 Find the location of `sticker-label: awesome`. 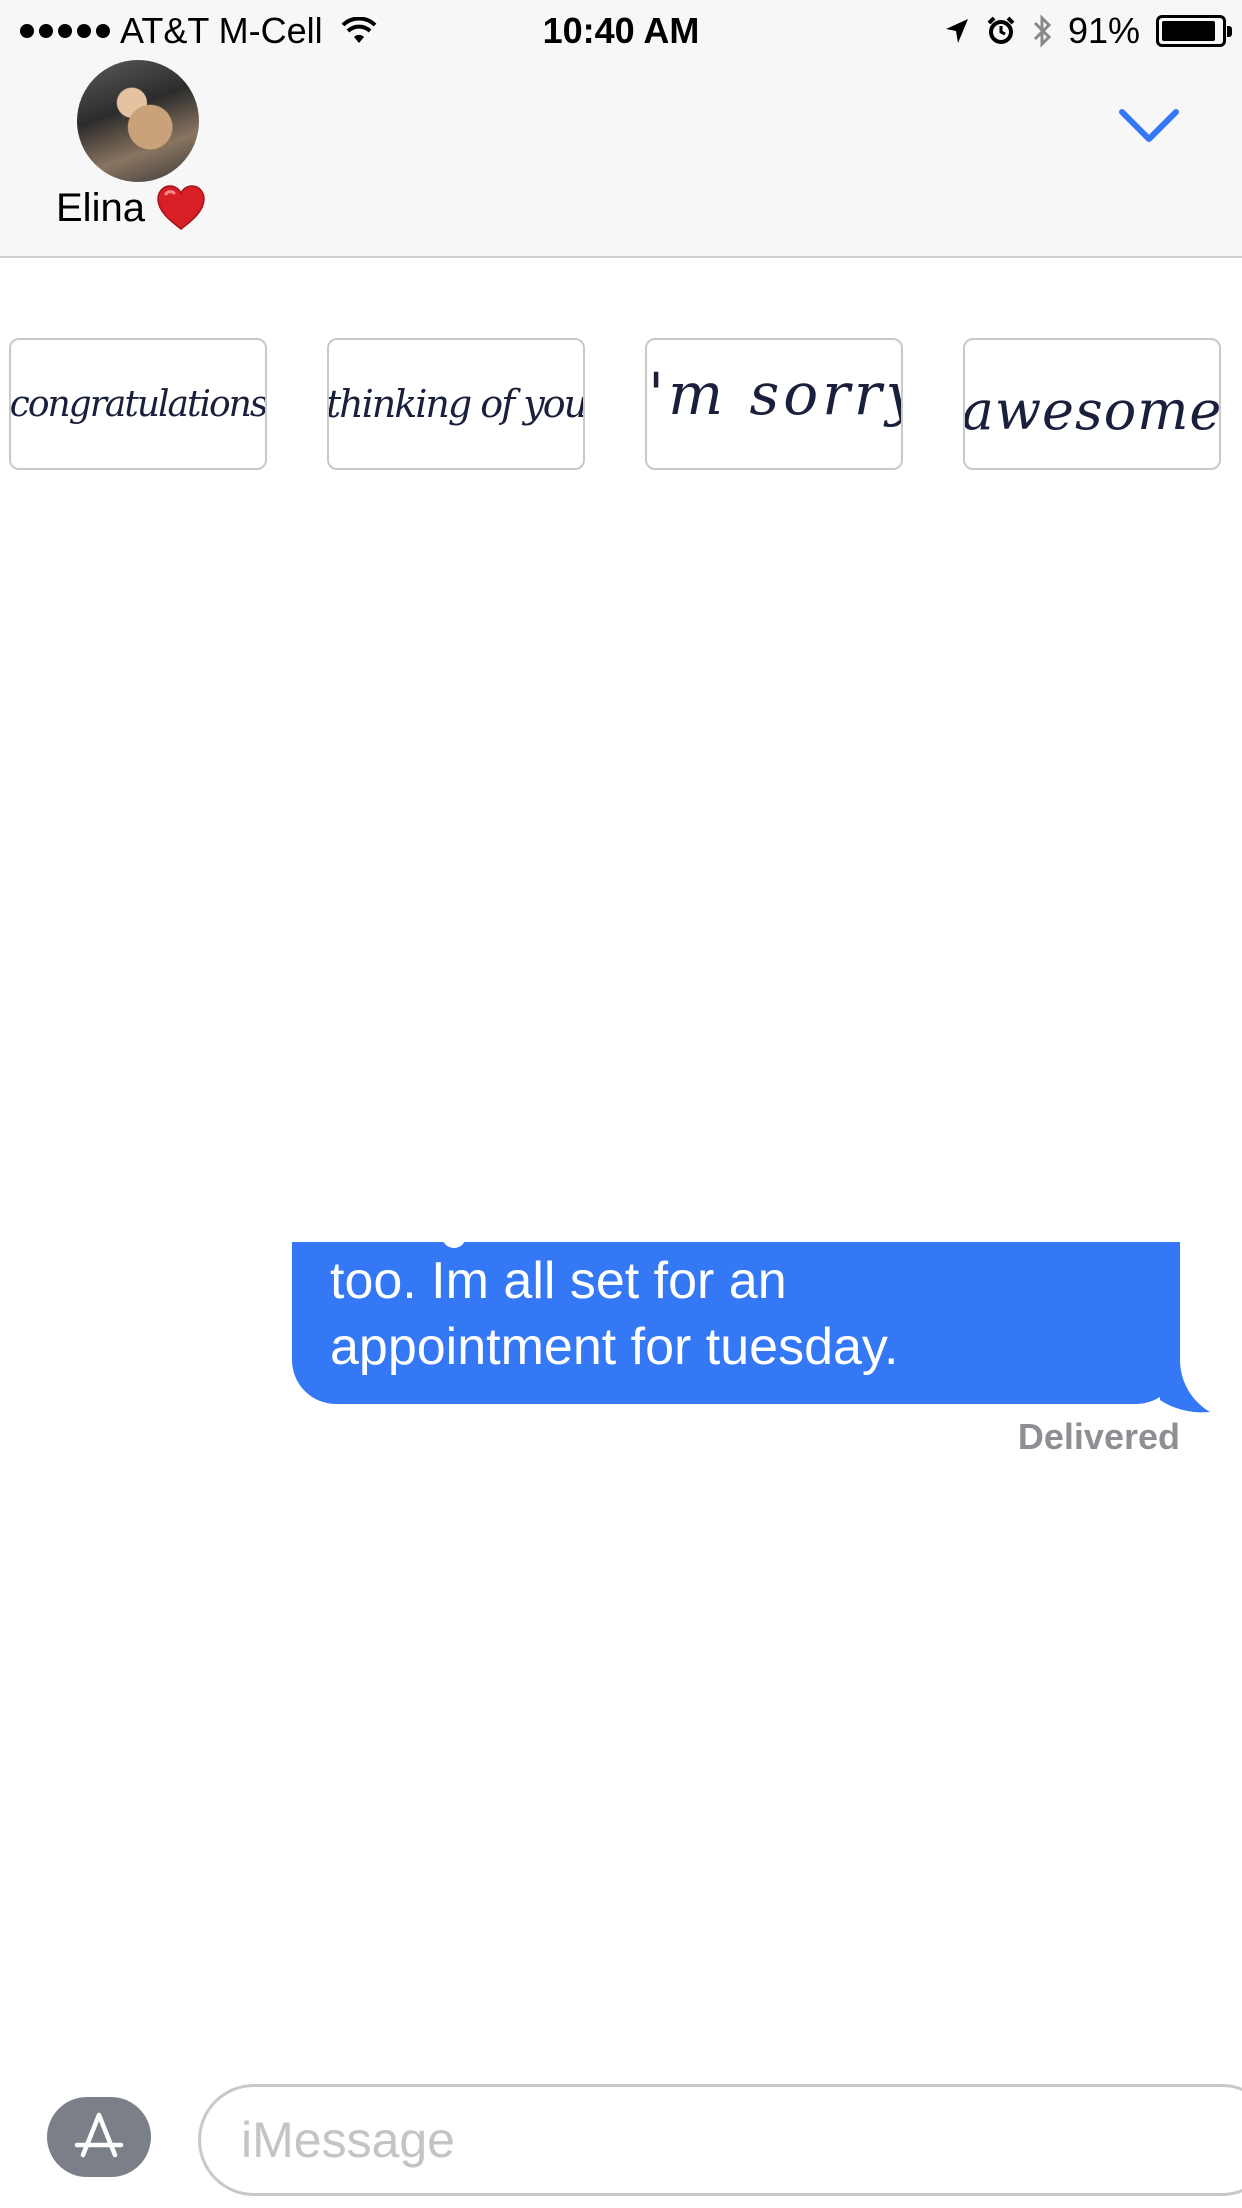

sticker-label: awesome is located at coordinates (1092, 410).